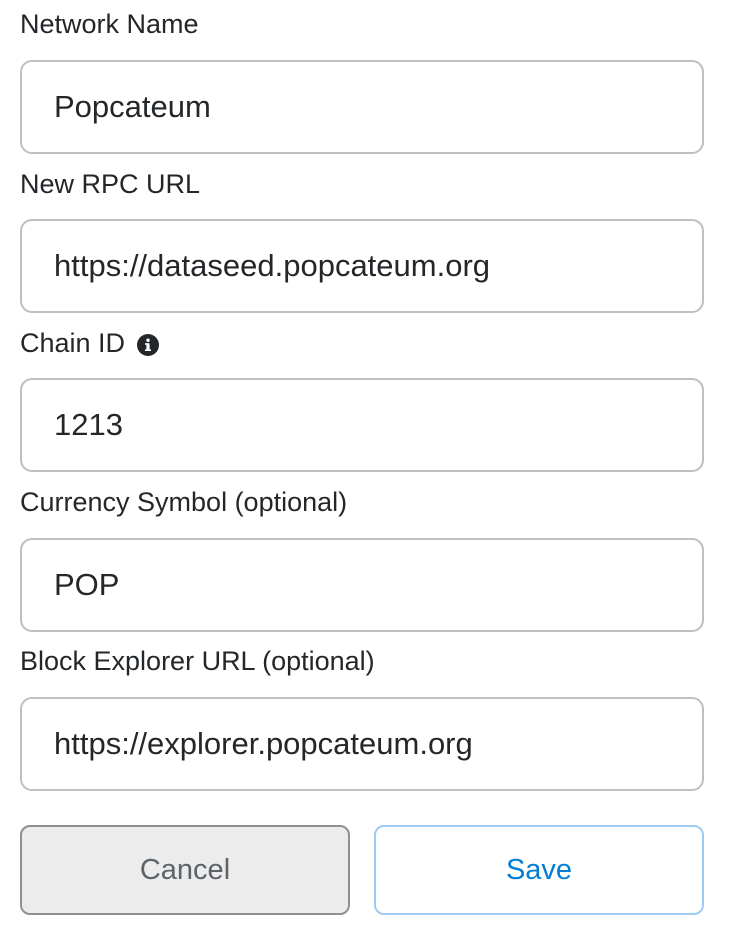 Image resolution: width=730 pixels, height=940 pixels. I want to click on block-explorer-url-input, so click(362, 744).